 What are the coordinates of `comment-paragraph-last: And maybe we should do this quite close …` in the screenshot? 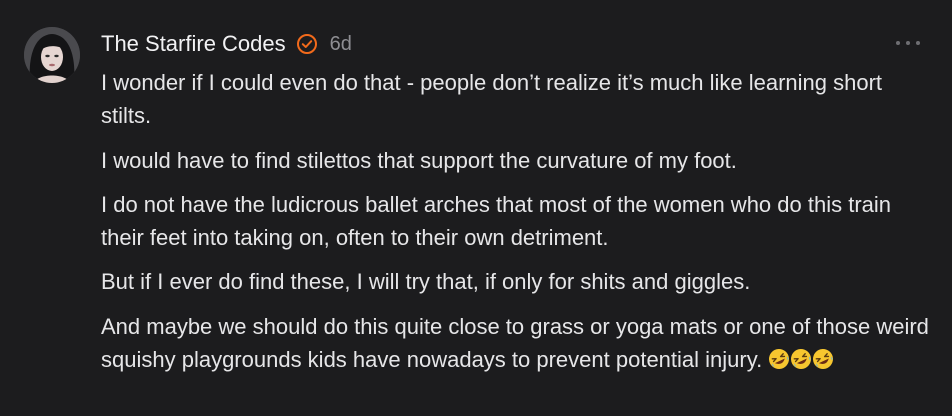 It's located at (516, 343).